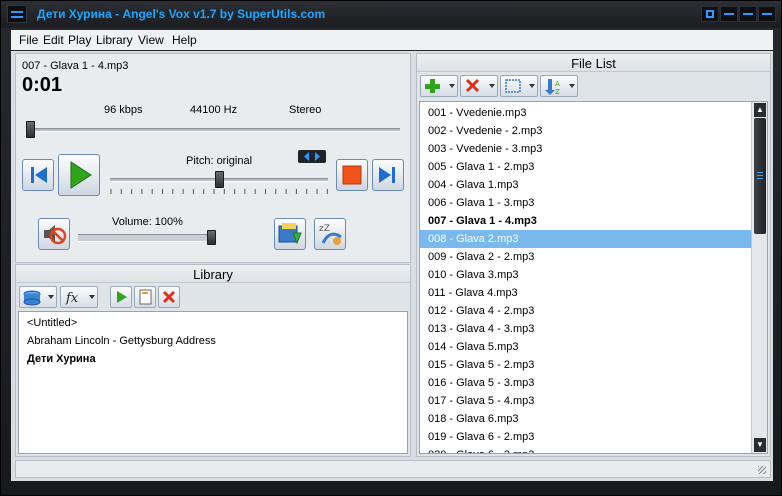  I want to click on next-icon, so click(387, 175).